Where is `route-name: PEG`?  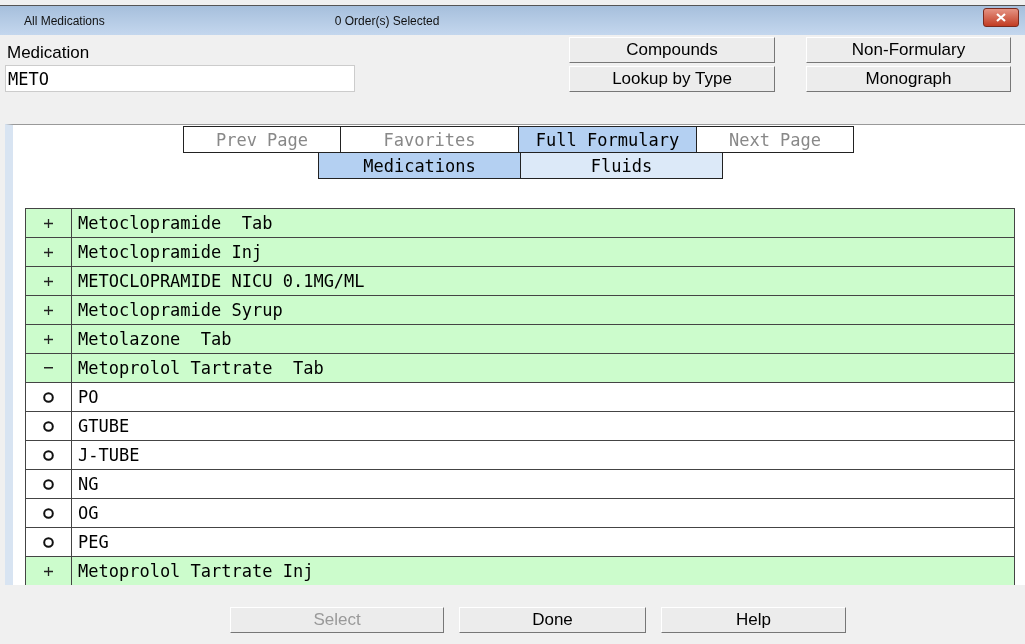 route-name: PEG is located at coordinates (90, 542).